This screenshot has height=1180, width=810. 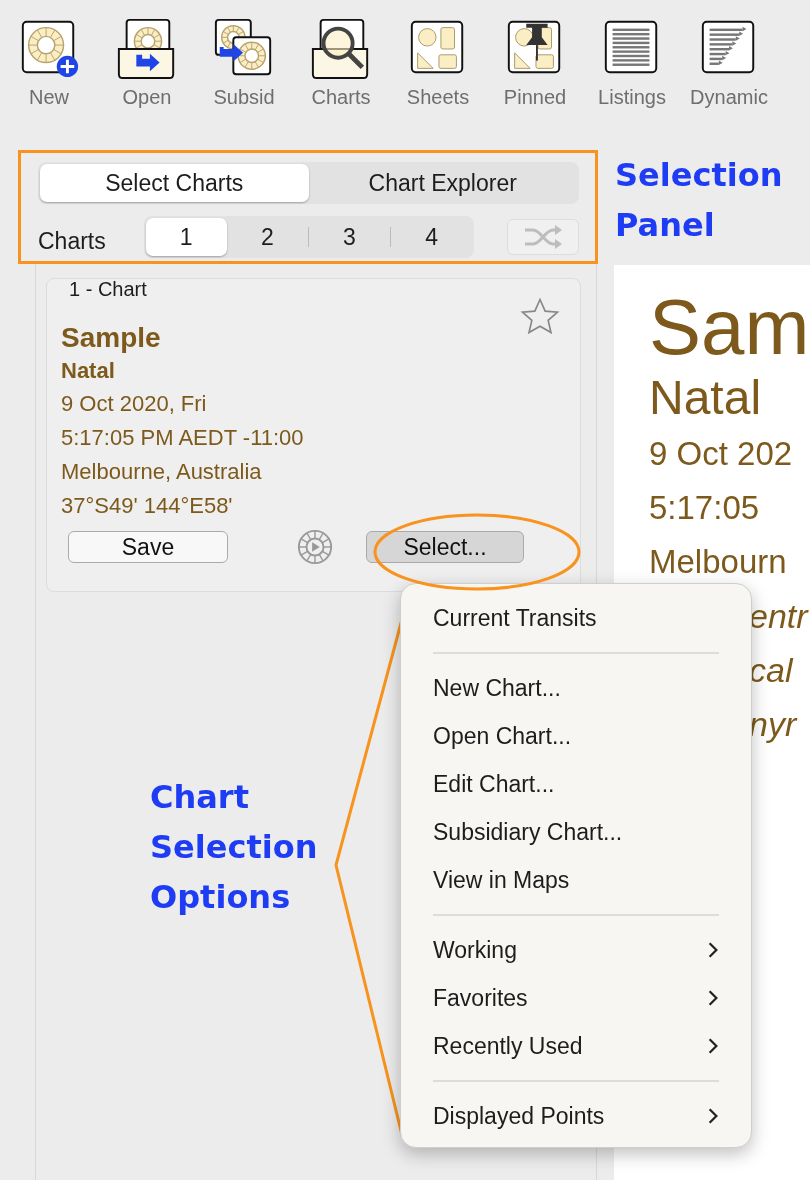 I want to click on chart-subtitle: Natal, so click(x=706, y=398).